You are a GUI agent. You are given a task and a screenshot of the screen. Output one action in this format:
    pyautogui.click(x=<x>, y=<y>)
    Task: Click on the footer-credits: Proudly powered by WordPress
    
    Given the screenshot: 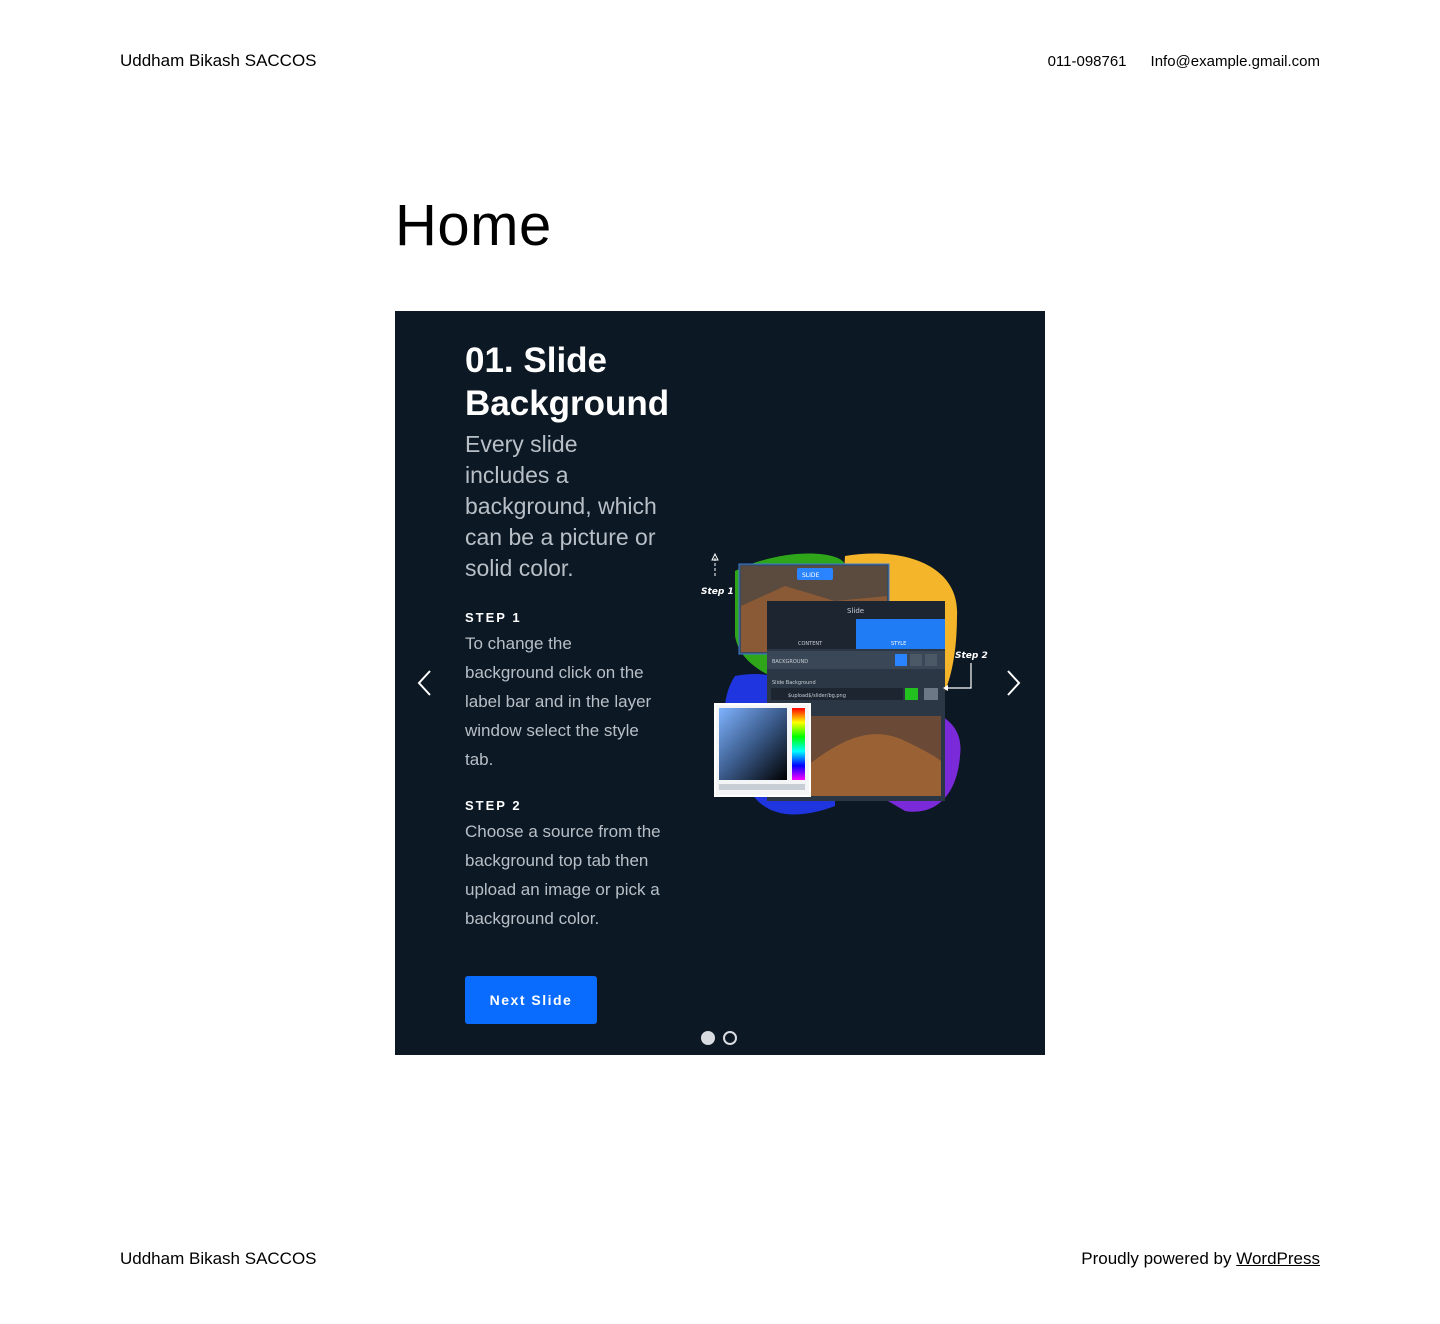 What is the action you would take?
    pyautogui.click(x=1200, y=1259)
    